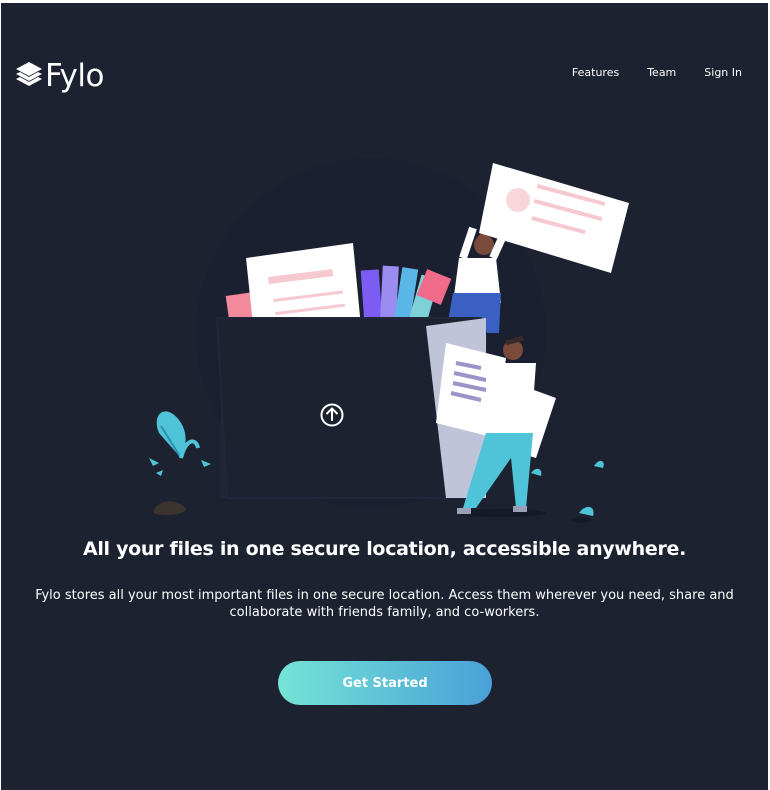  What do you see at coordinates (74, 76) in the screenshot?
I see `brand-name: Fylo` at bounding box center [74, 76].